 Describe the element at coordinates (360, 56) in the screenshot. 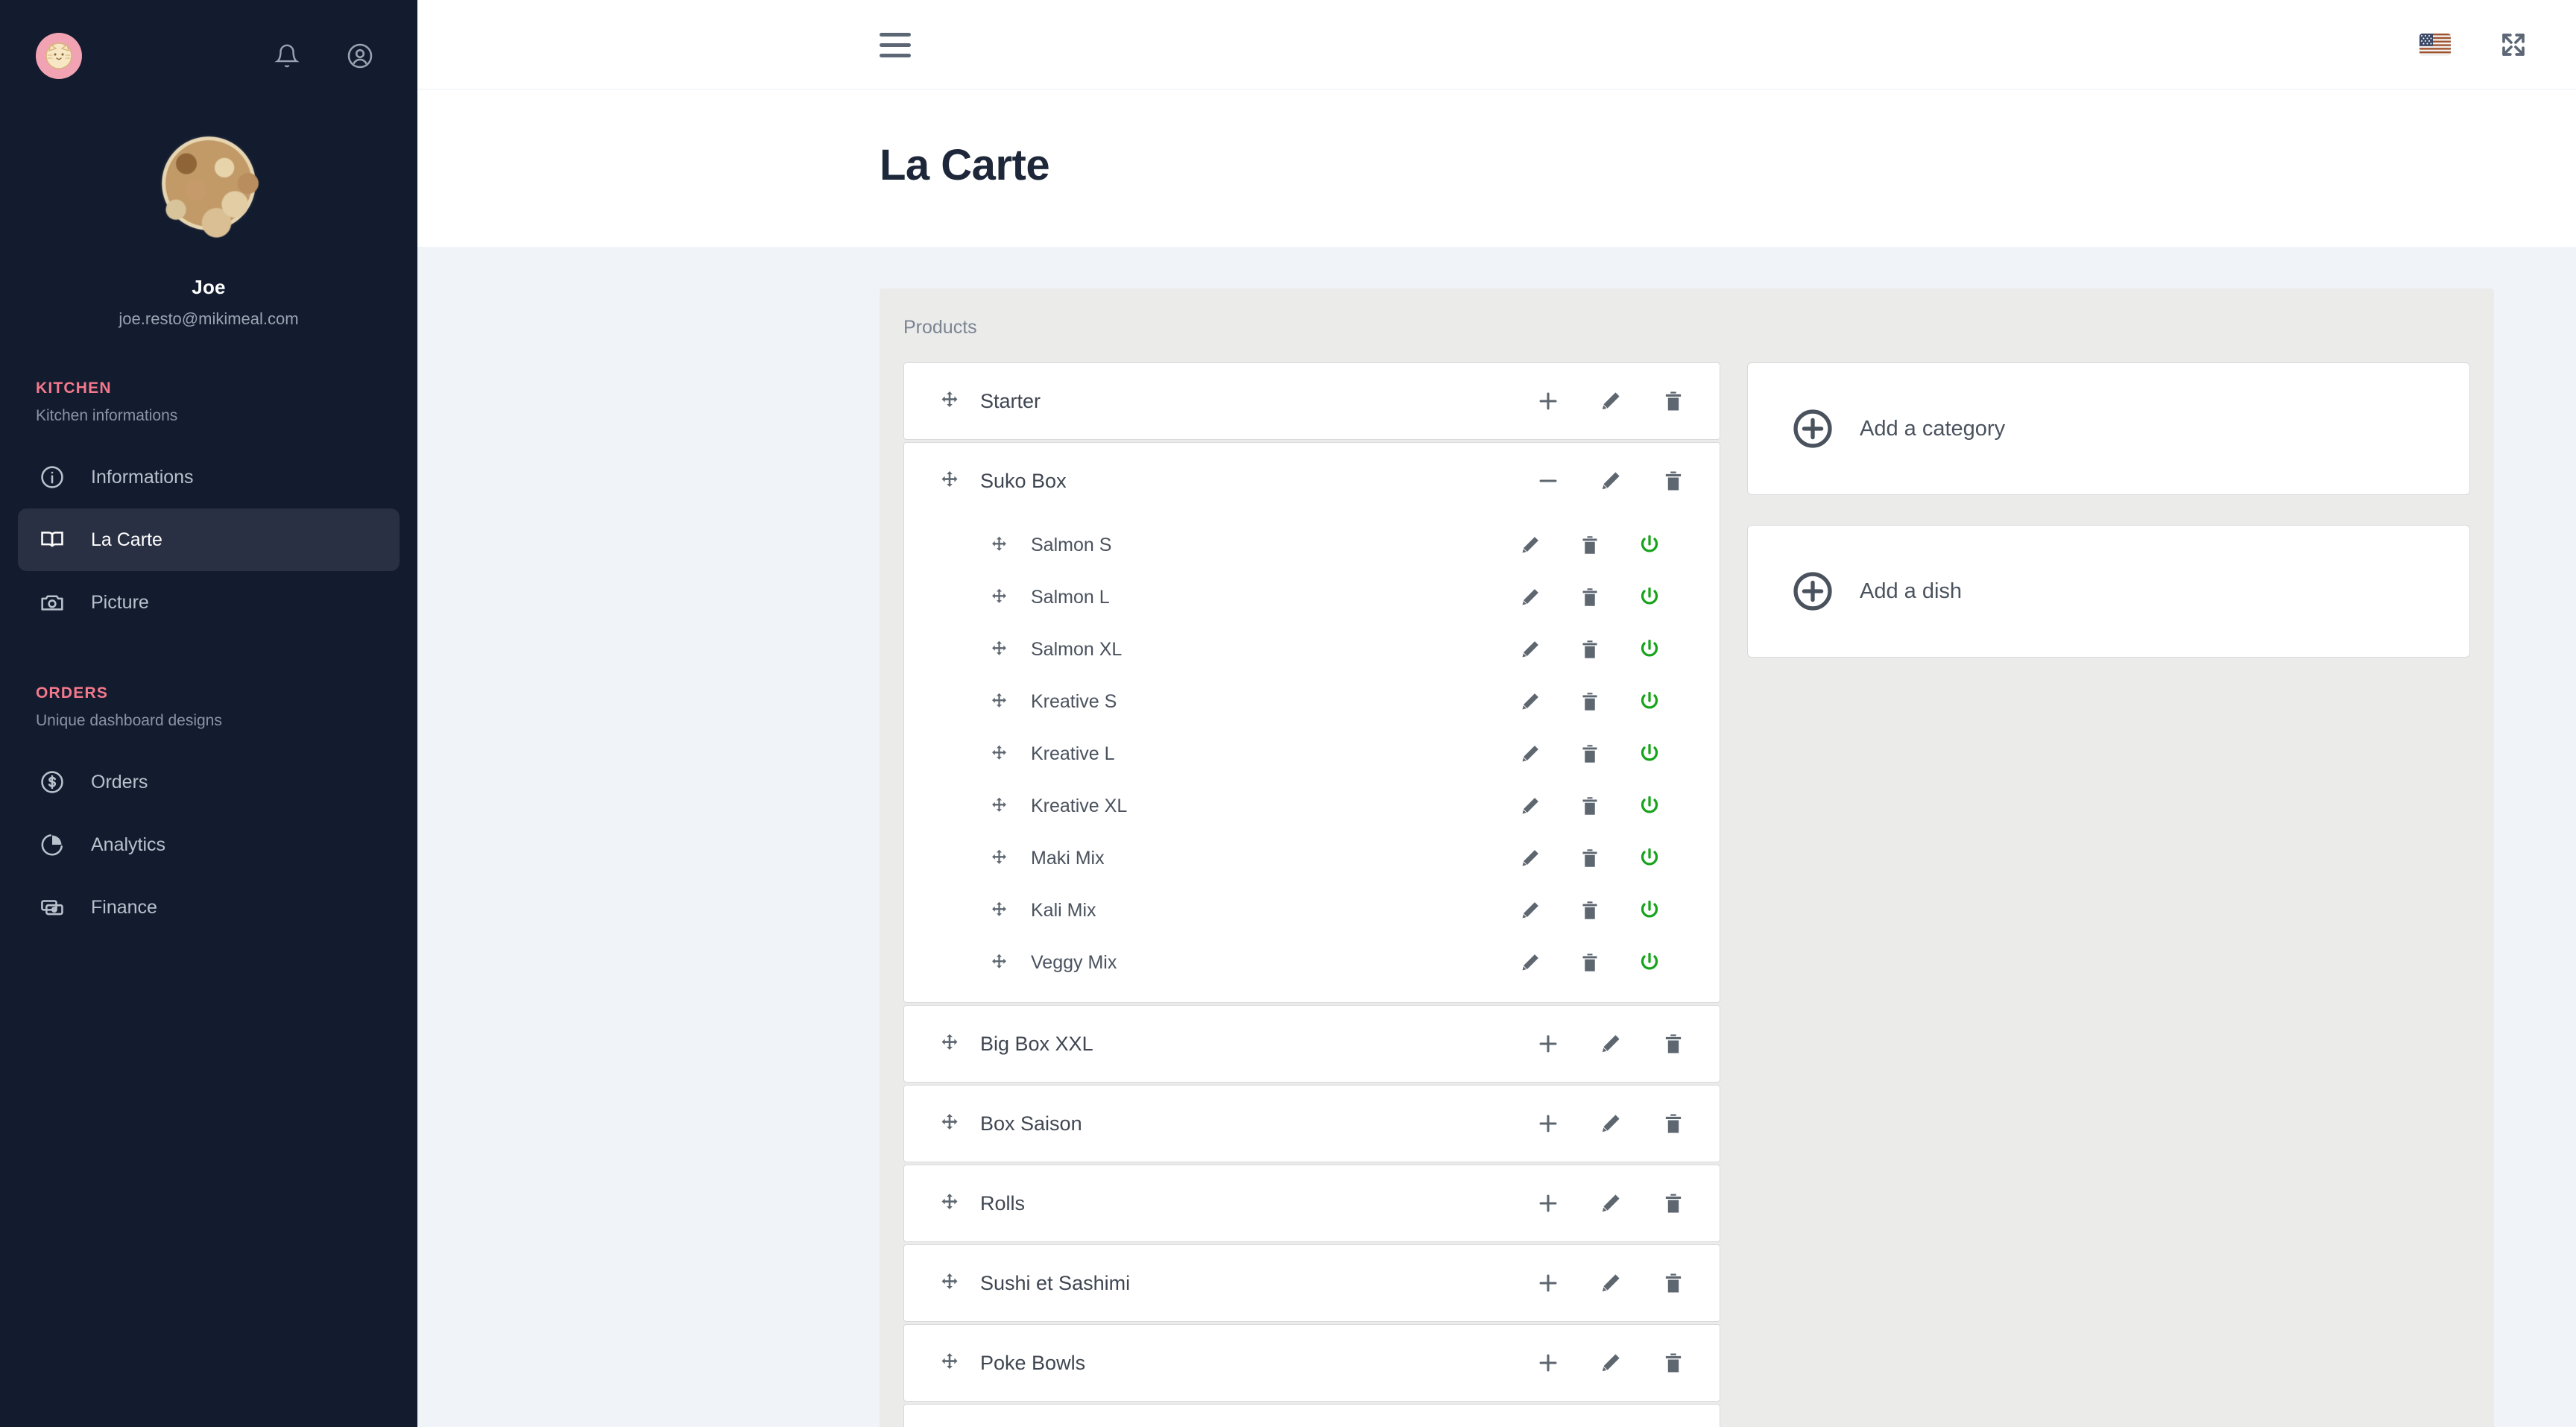

I see `user-account-icon` at that location.